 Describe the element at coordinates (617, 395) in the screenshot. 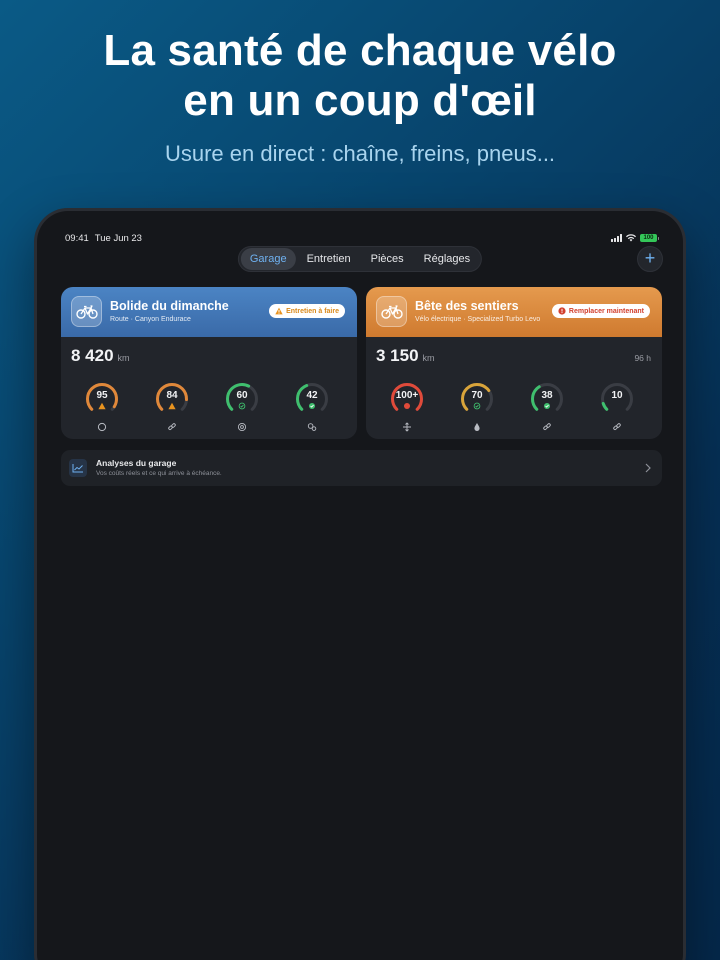

I see `gauge-value: 10` at that location.